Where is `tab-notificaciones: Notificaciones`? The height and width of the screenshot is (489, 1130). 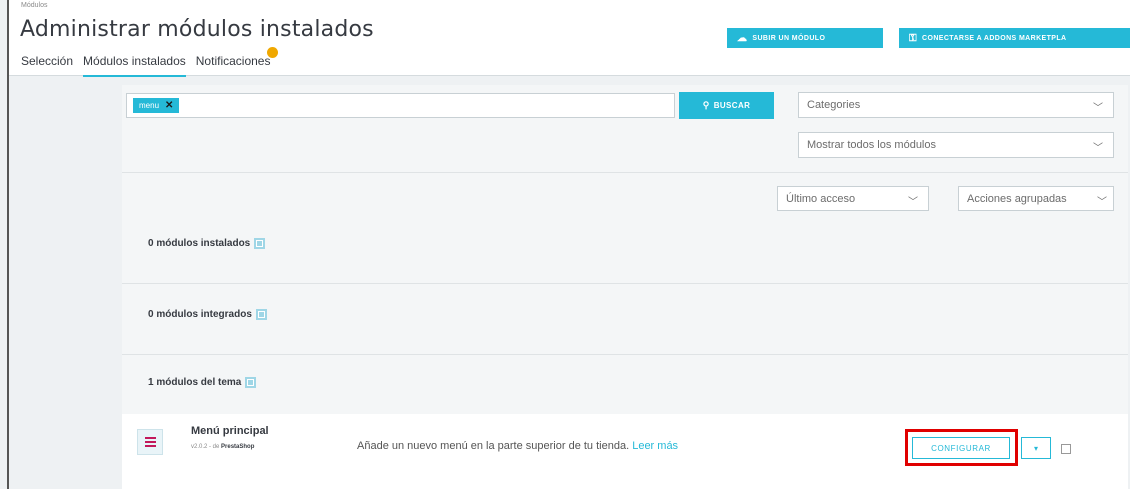
tab-notificaciones: Notificaciones is located at coordinates (237, 62).